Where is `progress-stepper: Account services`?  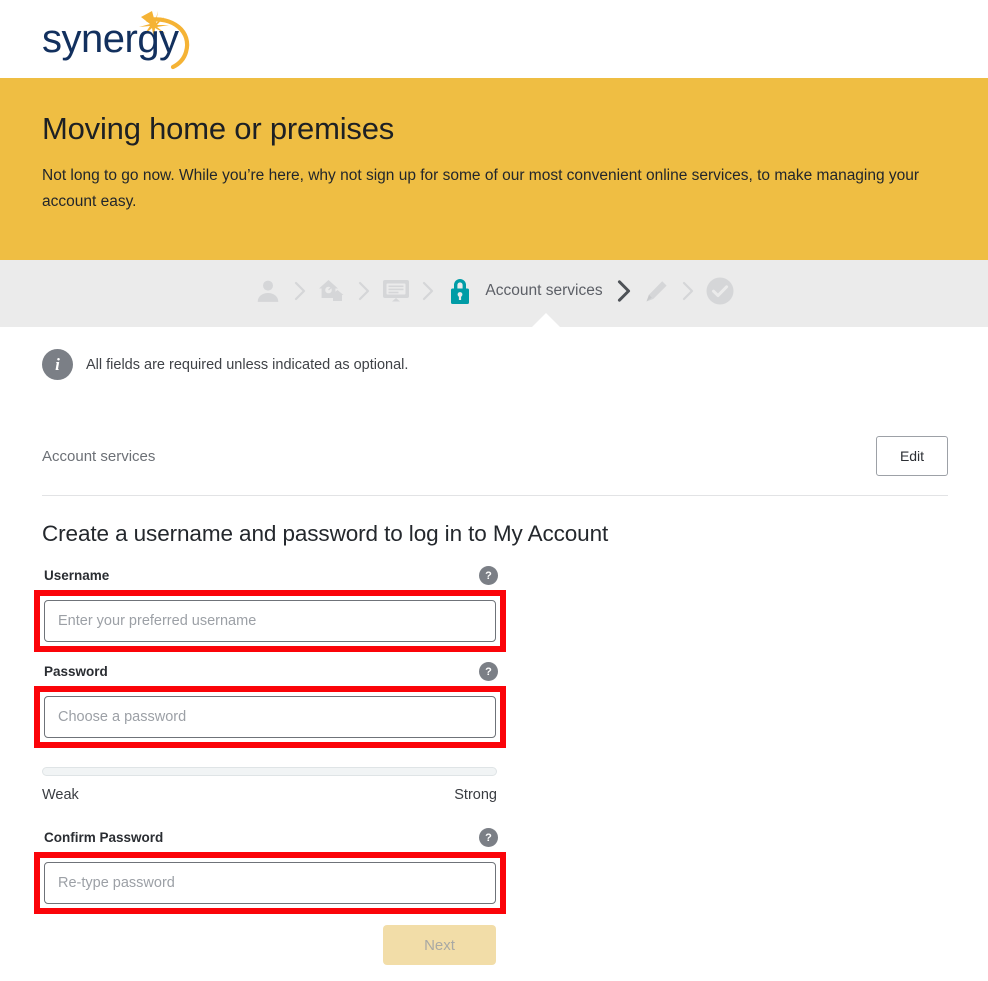
progress-stepper: Account services is located at coordinates (494, 293).